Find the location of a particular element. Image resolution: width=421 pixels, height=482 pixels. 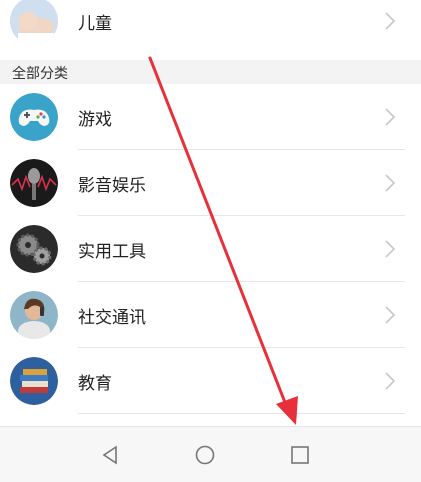

navigation-bar is located at coordinates (210, 454).